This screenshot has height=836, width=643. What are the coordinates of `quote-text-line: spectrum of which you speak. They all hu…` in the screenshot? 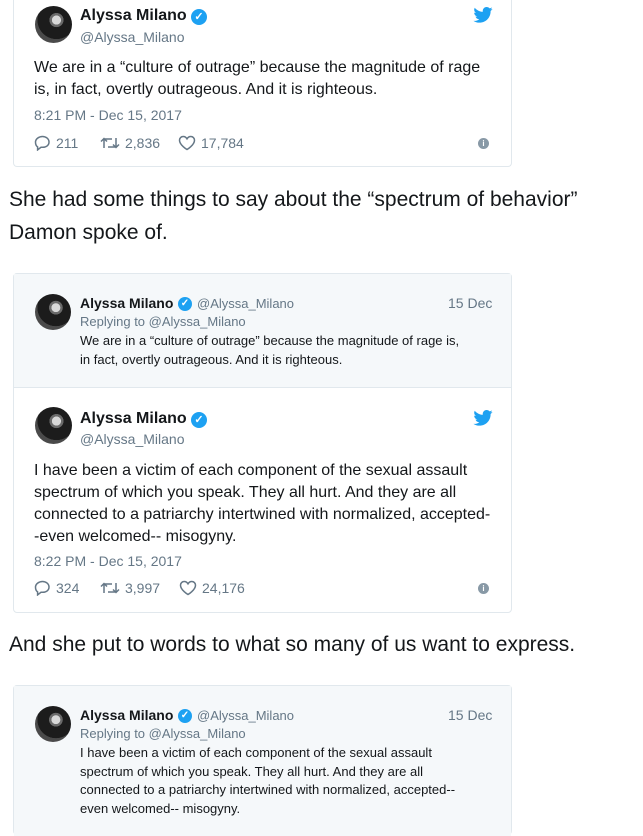 It's located at (251, 771).